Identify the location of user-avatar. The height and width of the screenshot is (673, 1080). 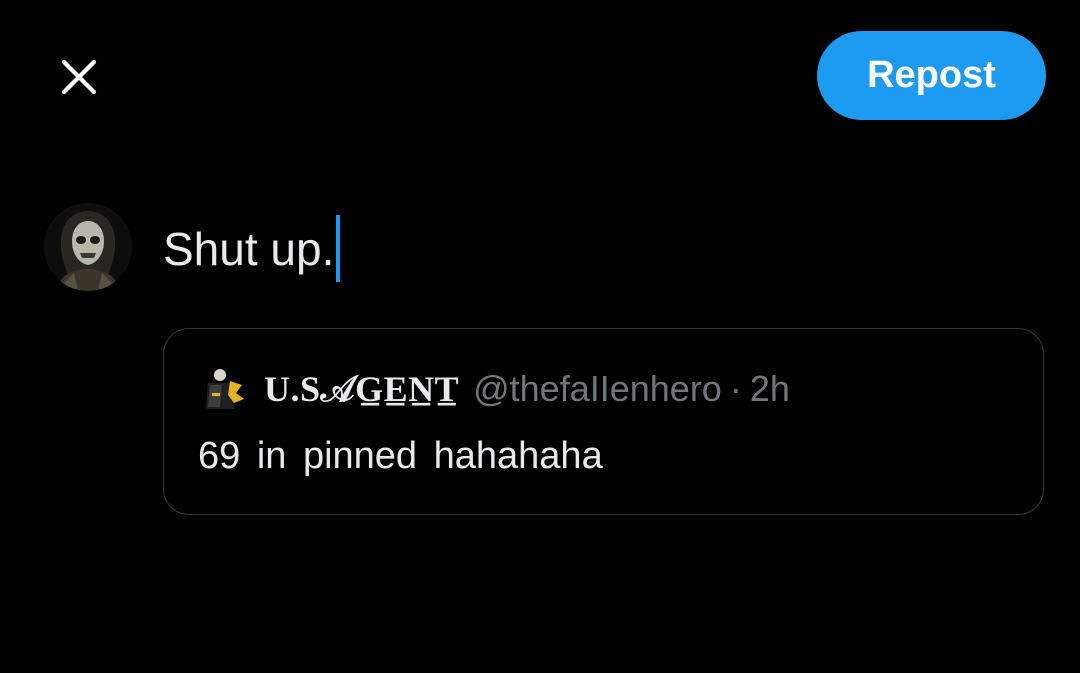
(88, 247).